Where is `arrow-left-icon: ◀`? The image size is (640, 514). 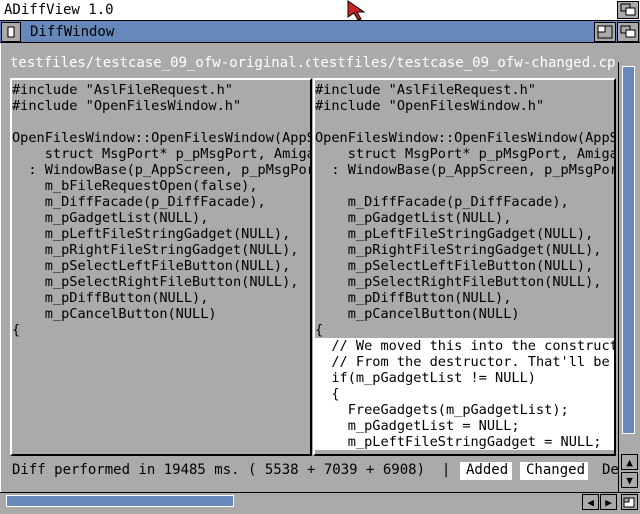 arrow-left-icon: ◀ is located at coordinates (590, 502).